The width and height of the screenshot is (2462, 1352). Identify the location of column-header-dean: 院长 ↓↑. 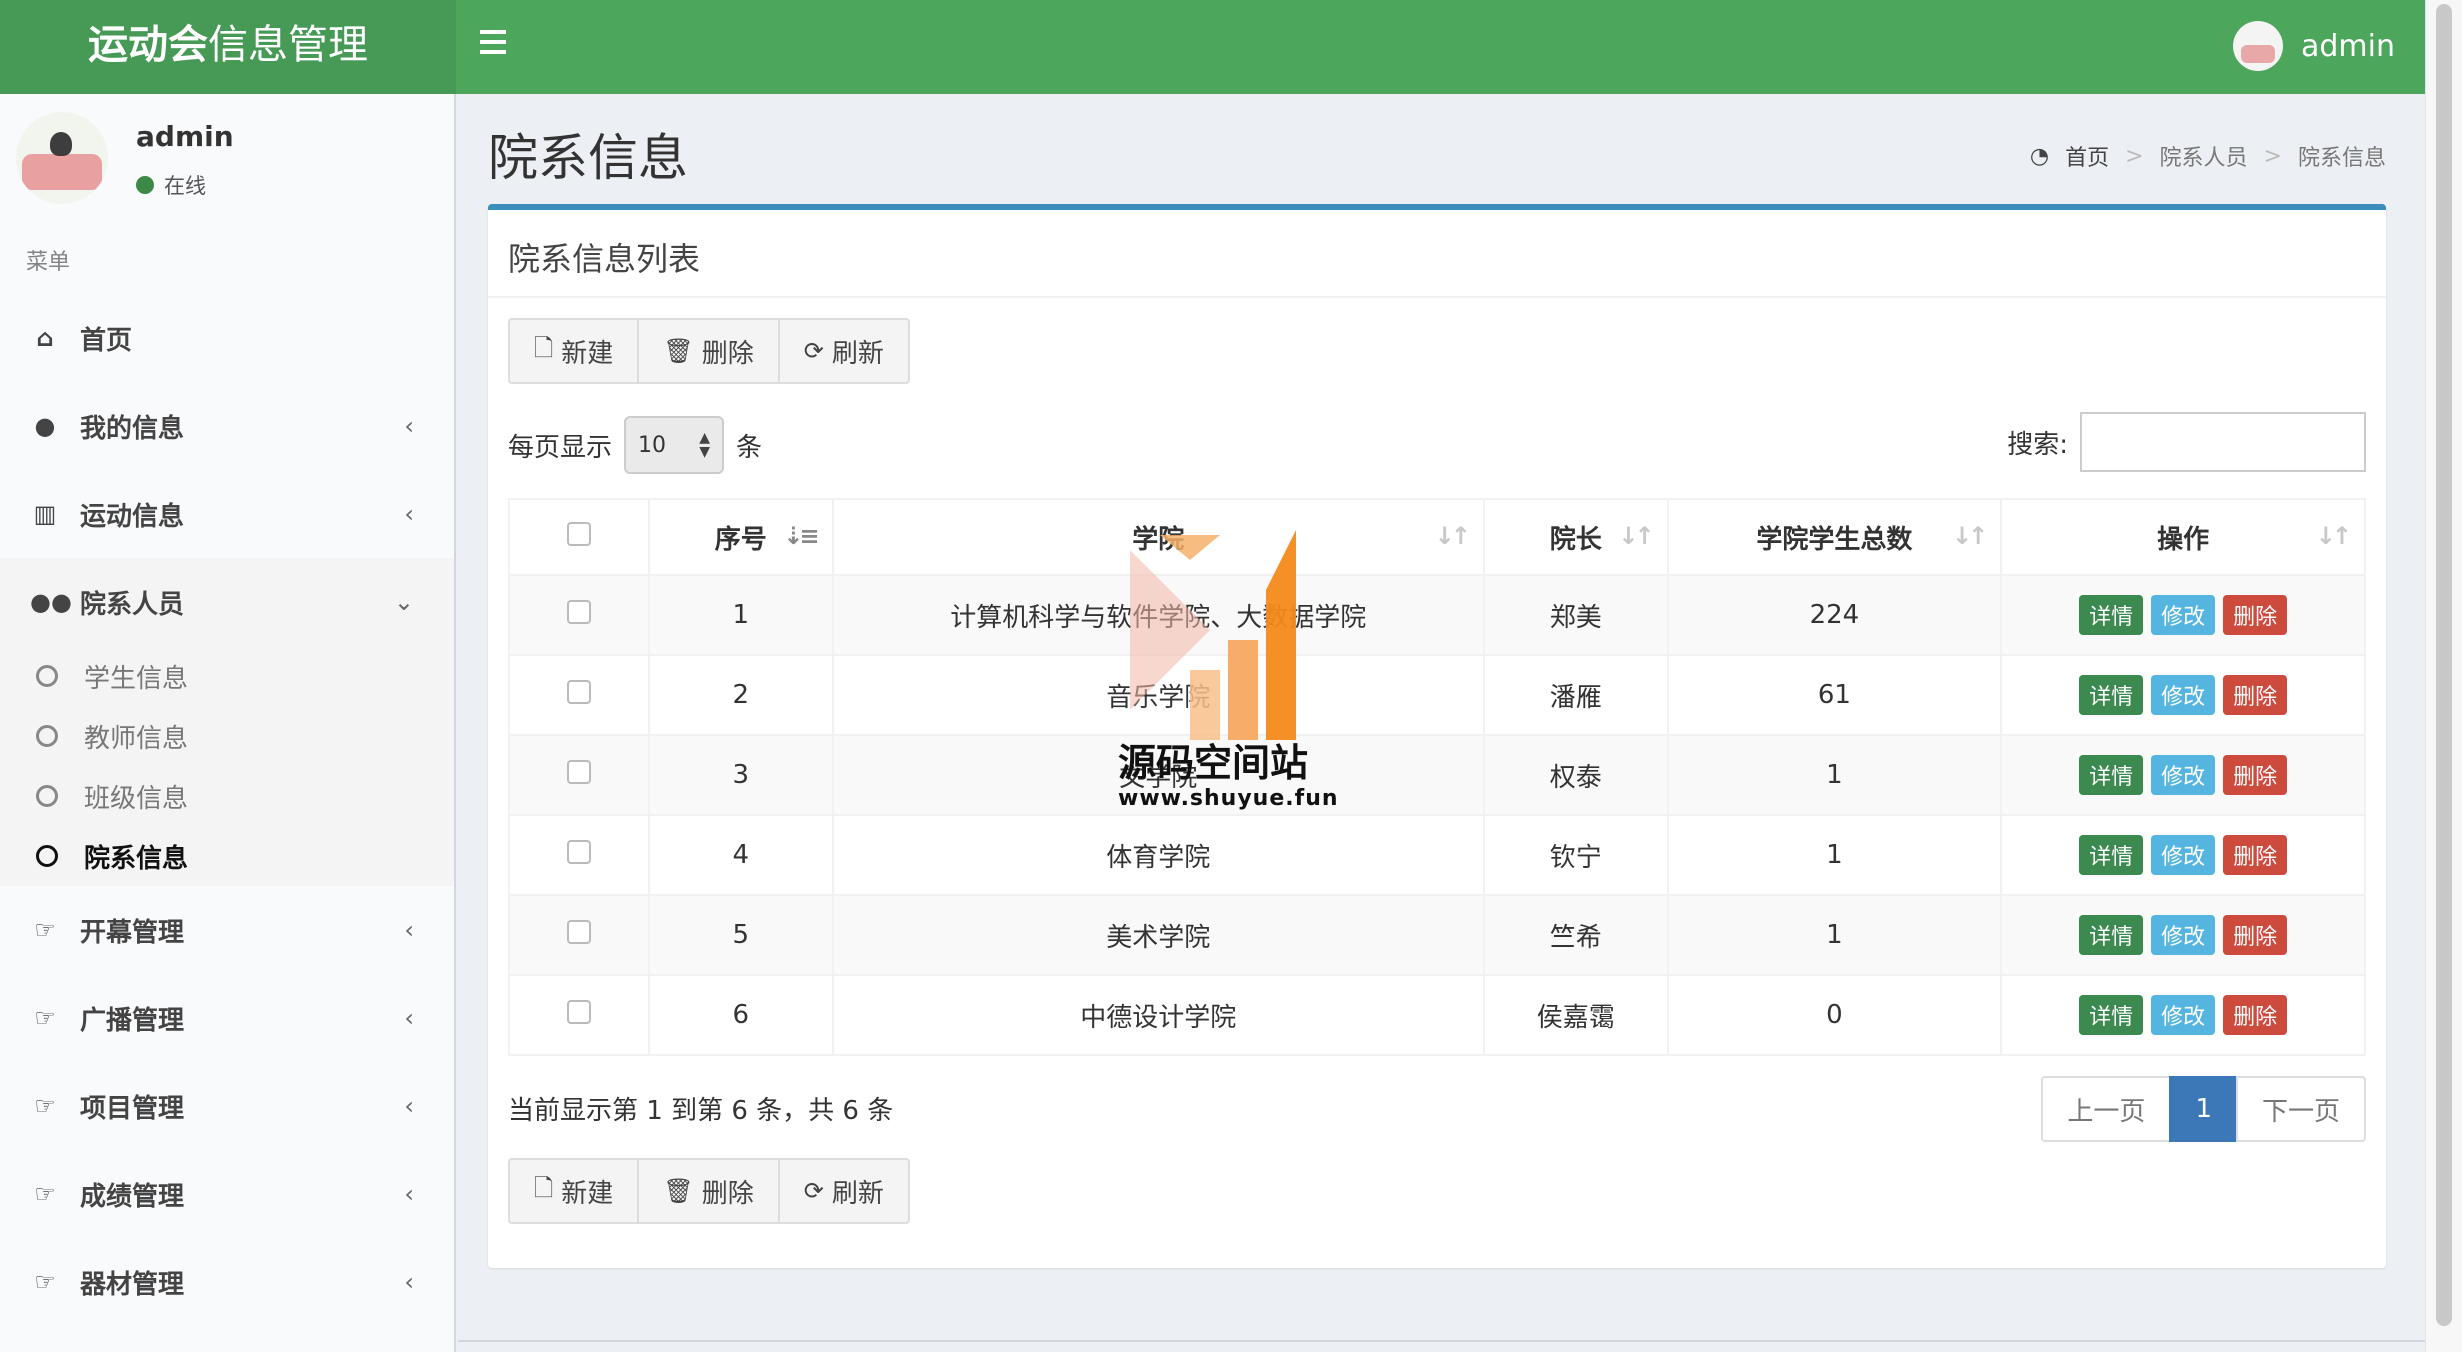
(1575, 537).